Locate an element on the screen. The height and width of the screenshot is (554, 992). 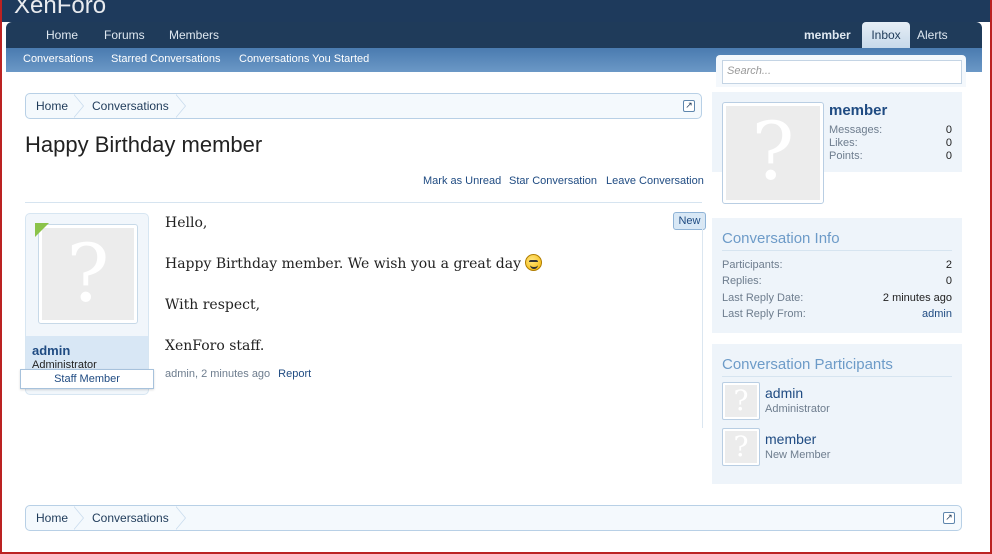
divider is located at coordinates (363, 202).